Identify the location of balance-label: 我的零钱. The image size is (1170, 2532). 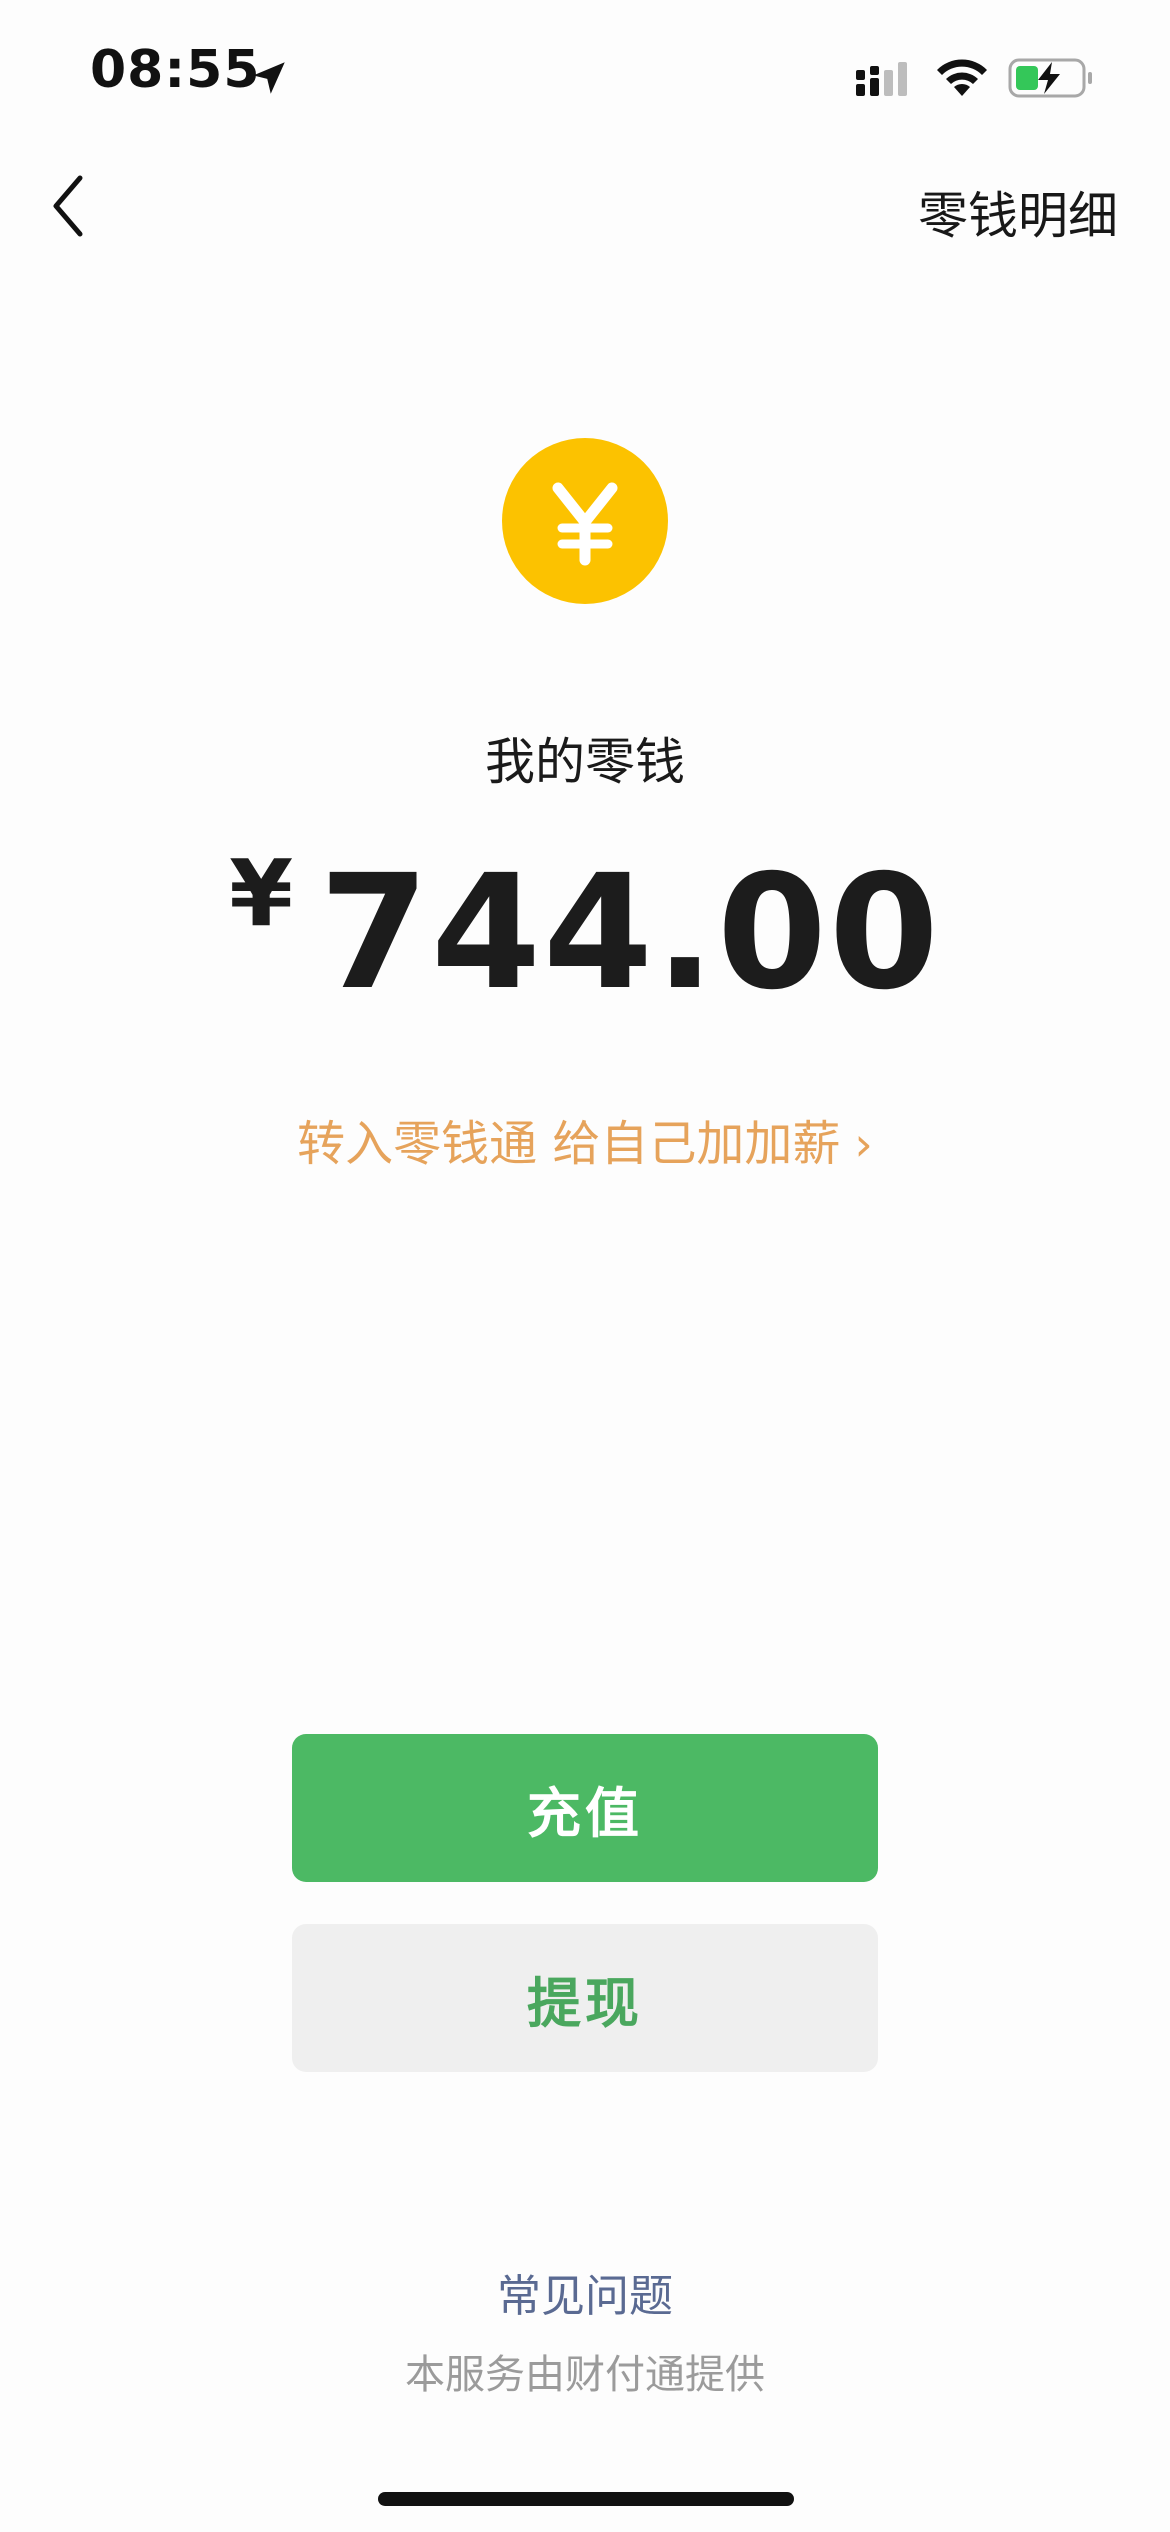
(585, 762).